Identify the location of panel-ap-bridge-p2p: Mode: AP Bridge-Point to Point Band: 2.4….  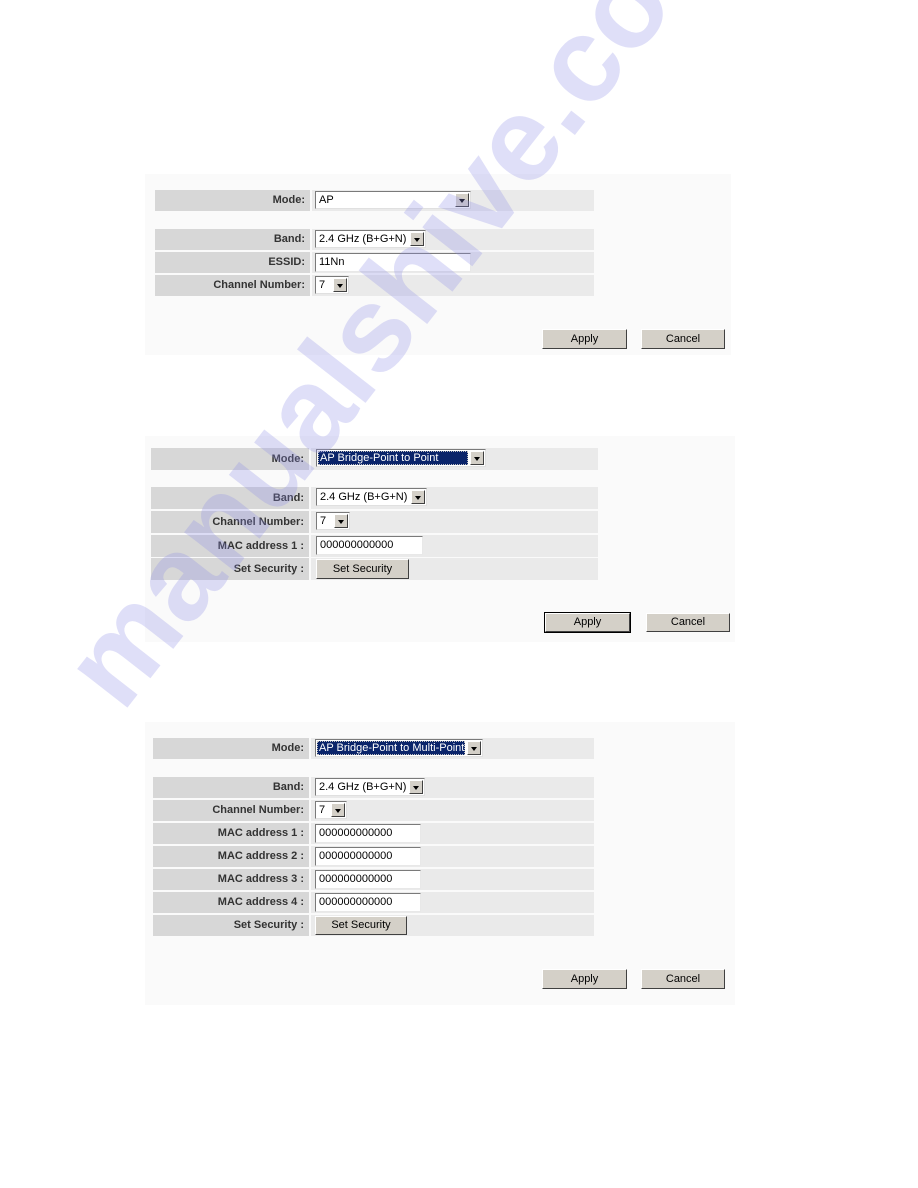
(440, 539).